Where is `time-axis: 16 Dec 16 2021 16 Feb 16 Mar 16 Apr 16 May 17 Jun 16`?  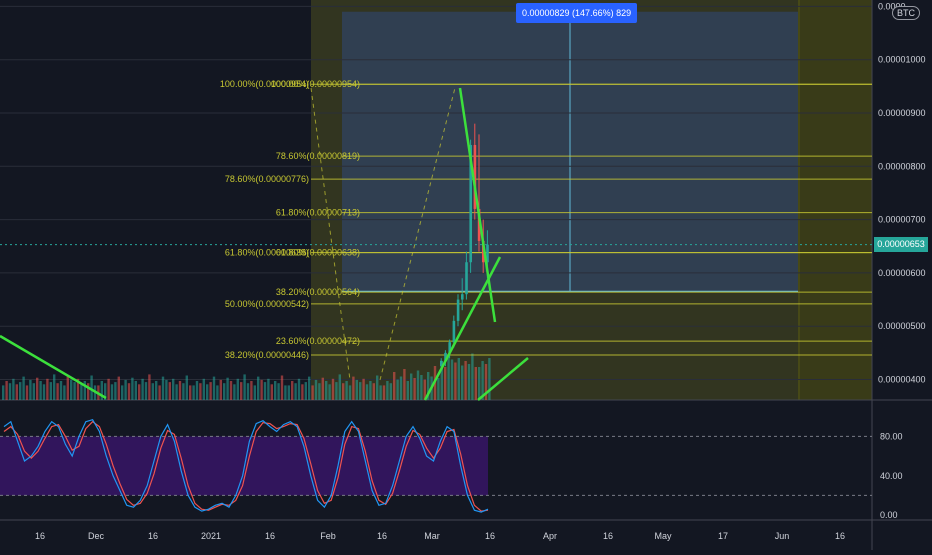 time-axis: 16 Dec 16 2021 16 Feb 16 Mar 16 Apr 16 May 17 Jun 16 is located at coordinates (440, 536).